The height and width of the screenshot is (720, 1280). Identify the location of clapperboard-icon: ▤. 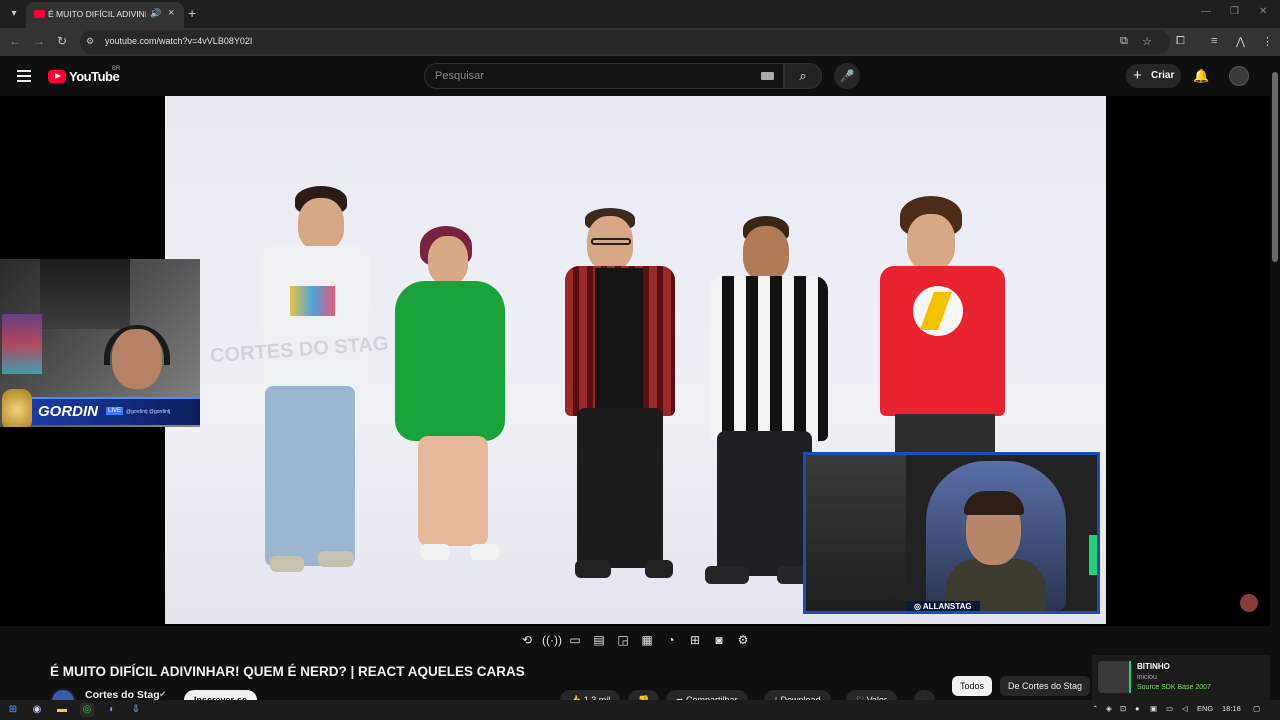
(599, 640).